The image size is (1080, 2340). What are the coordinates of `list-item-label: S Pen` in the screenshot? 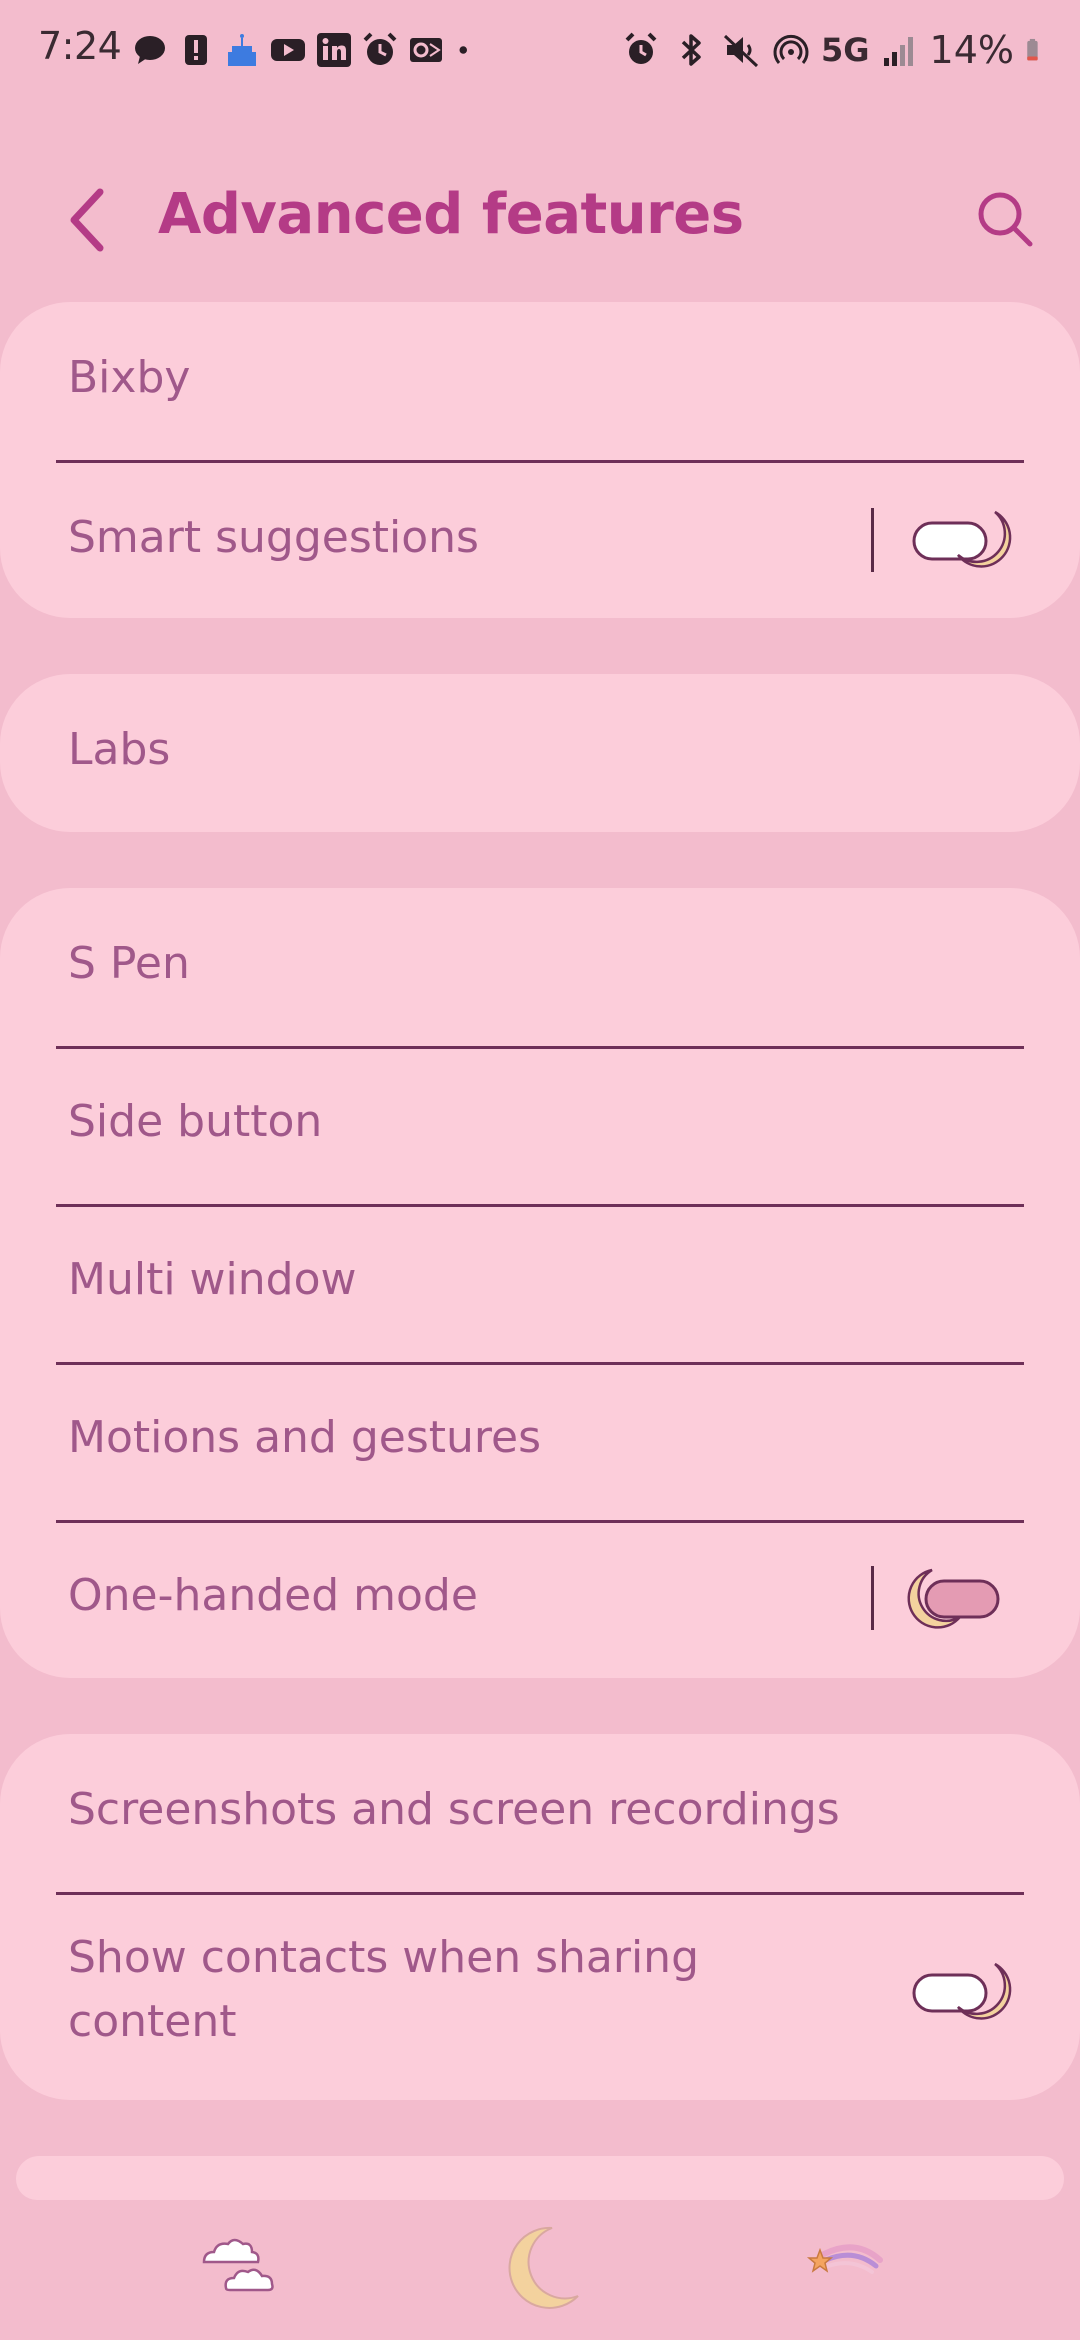 It's located at (129, 963).